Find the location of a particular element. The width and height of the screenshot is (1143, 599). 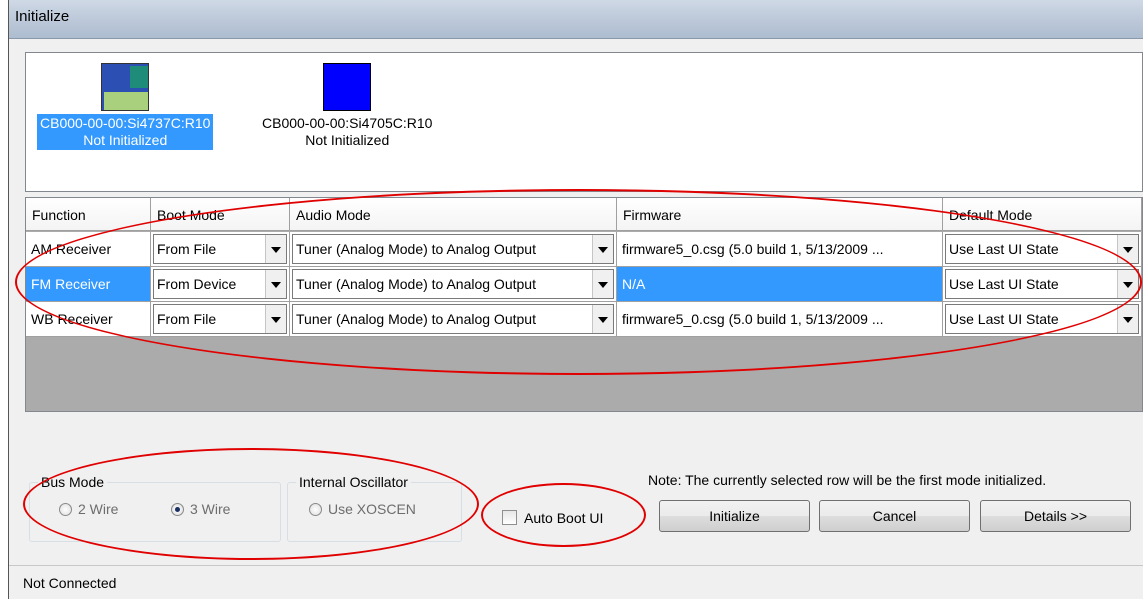

device-caption: CB000-00-00:Si4705C:R10 Not Initialized is located at coordinates (347, 132).